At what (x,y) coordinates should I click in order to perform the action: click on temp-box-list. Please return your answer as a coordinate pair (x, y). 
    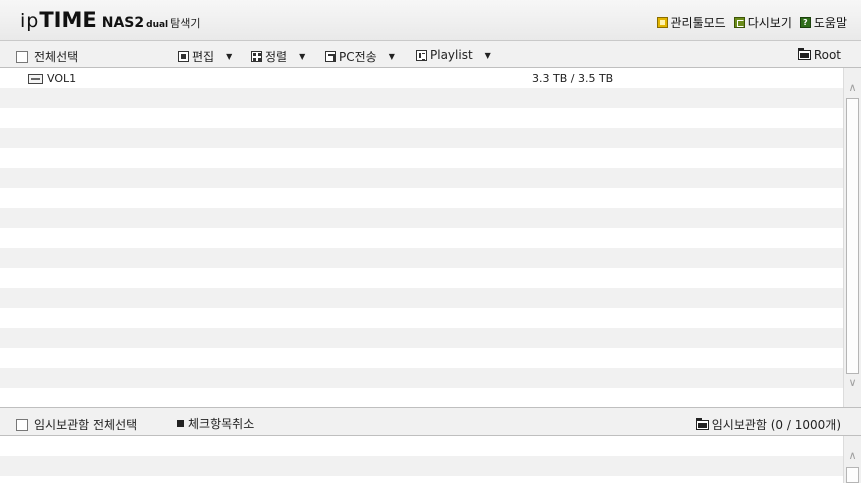
    Looking at the image, I should click on (421, 459).